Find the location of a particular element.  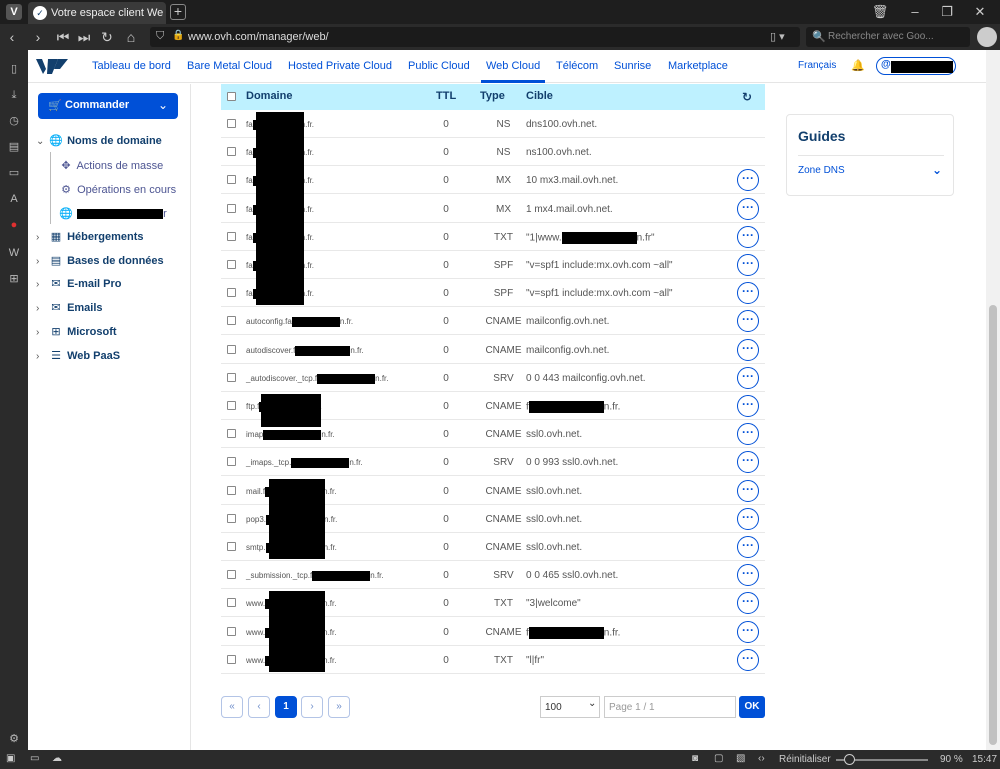

page-number-input: Page 1 / 1 is located at coordinates (670, 707).